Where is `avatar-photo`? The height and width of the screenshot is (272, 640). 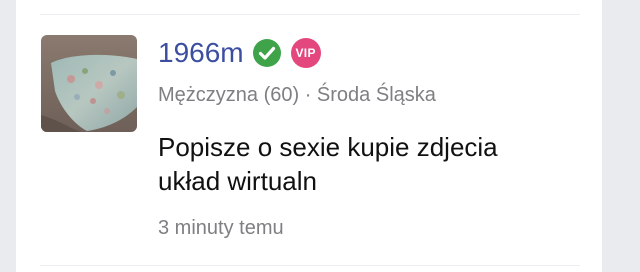
avatar-photo is located at coordinates (89, 83).